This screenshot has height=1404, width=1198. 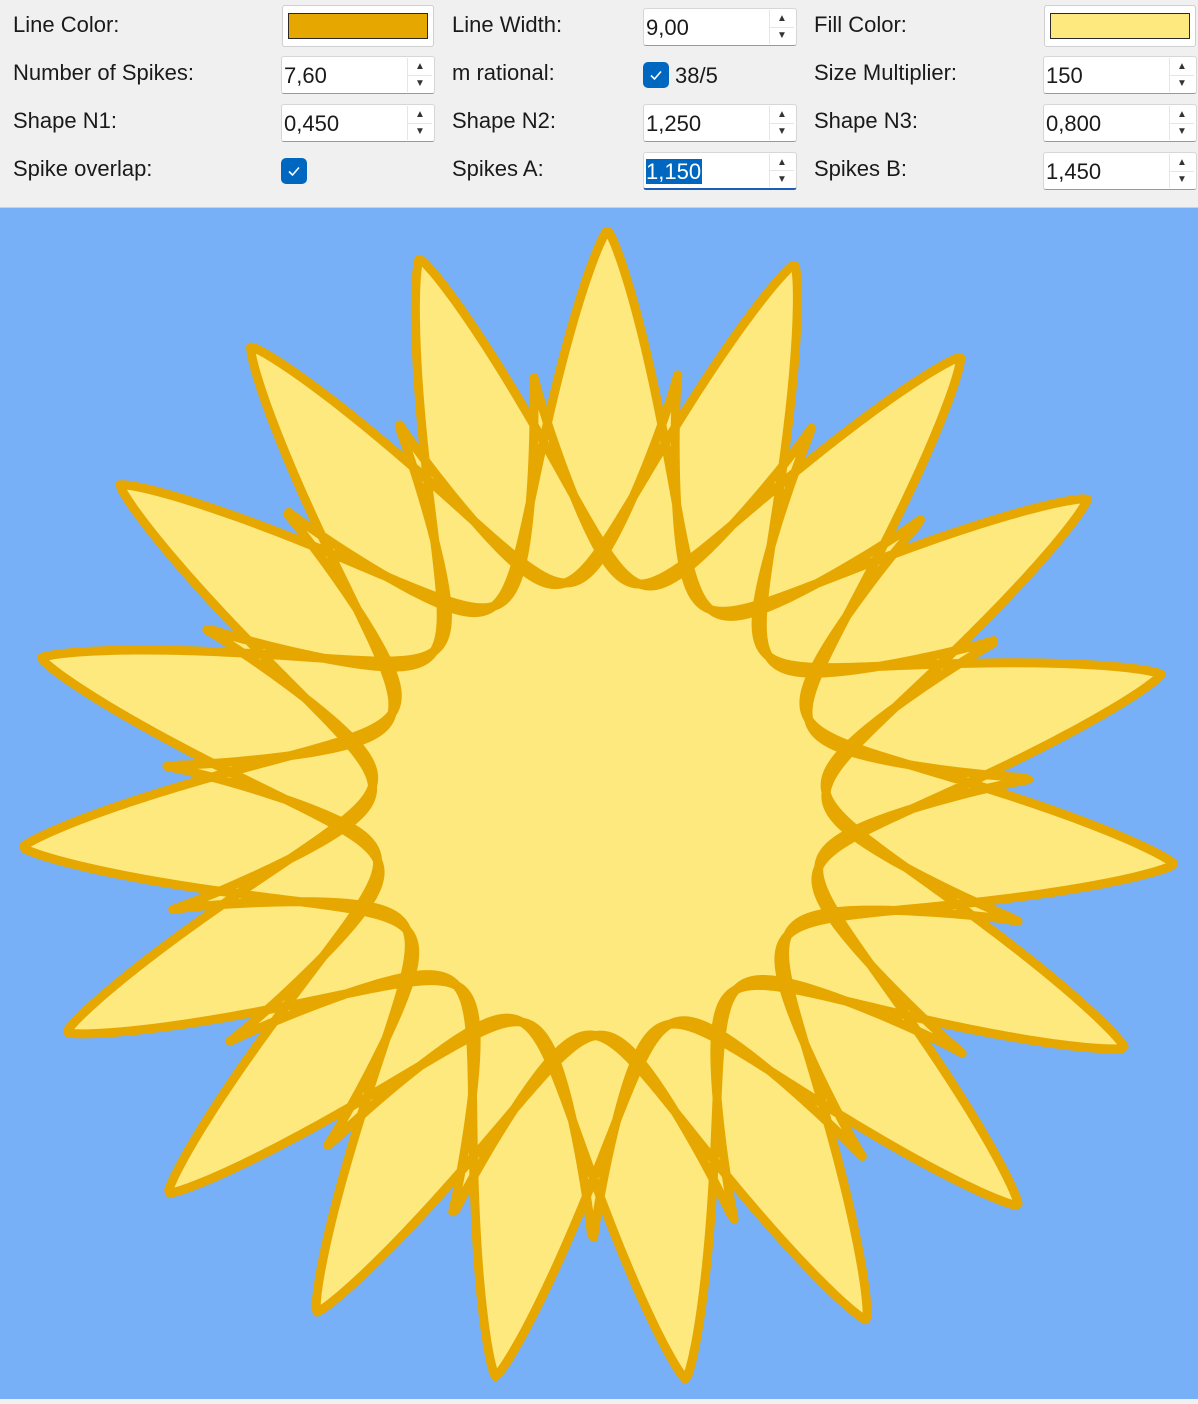 What do you see at coordinates (860, 168) in the screenshot?
I see `spikes-b-label: Spikes B:` at bounding box center [860, 168].